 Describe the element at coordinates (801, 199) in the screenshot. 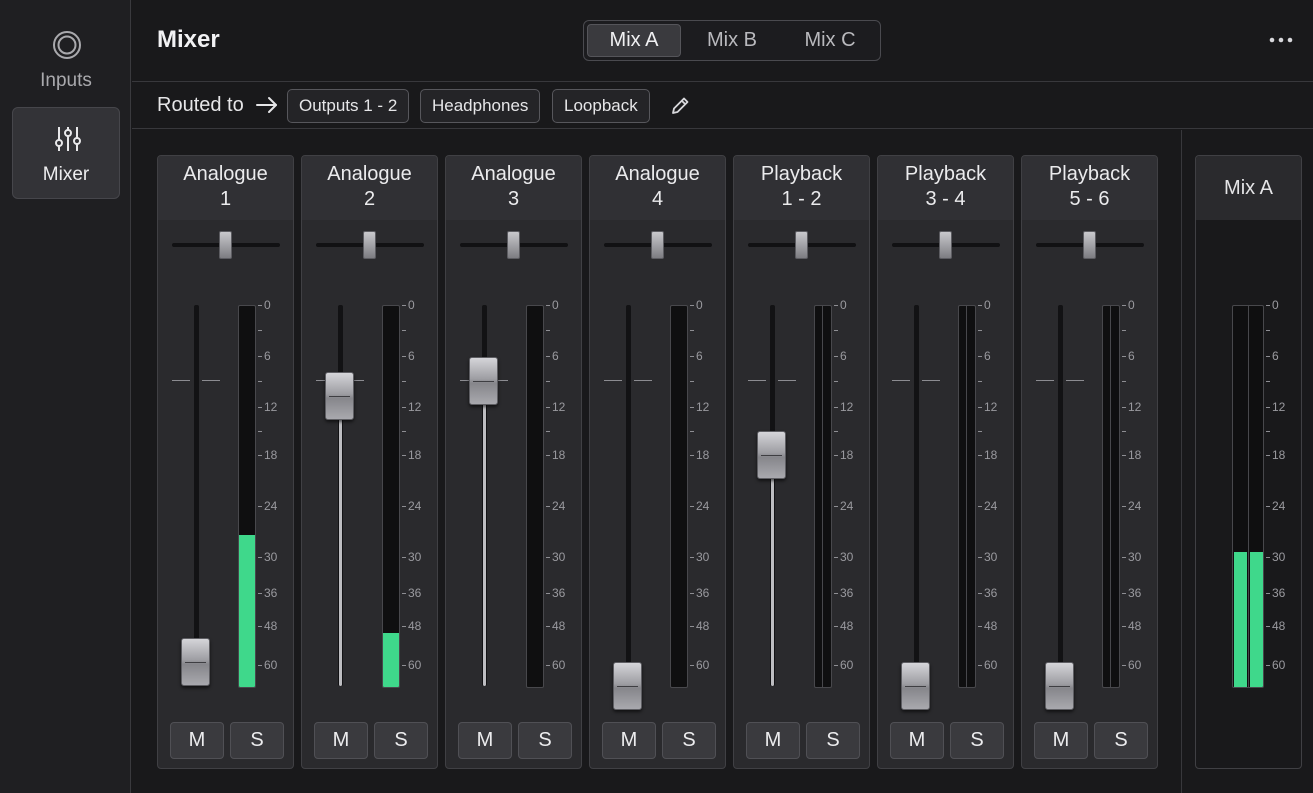

I see `channel-name-line2: 1 - 2` at that location.